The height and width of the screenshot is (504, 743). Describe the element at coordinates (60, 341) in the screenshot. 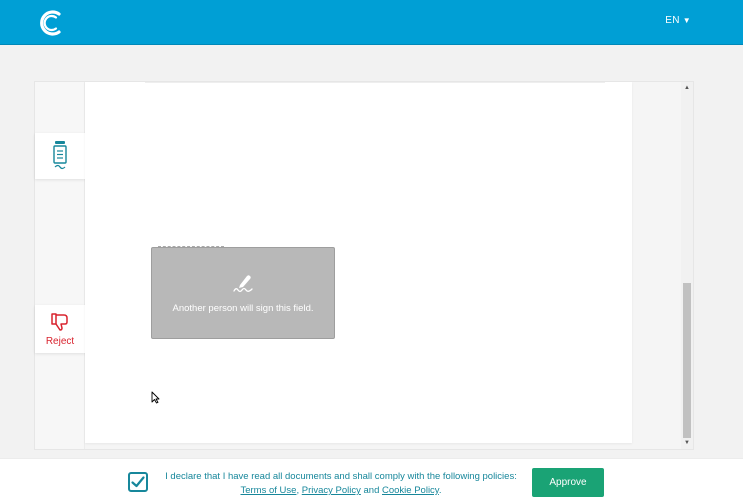

I see `reject-label: Reject` at that location.